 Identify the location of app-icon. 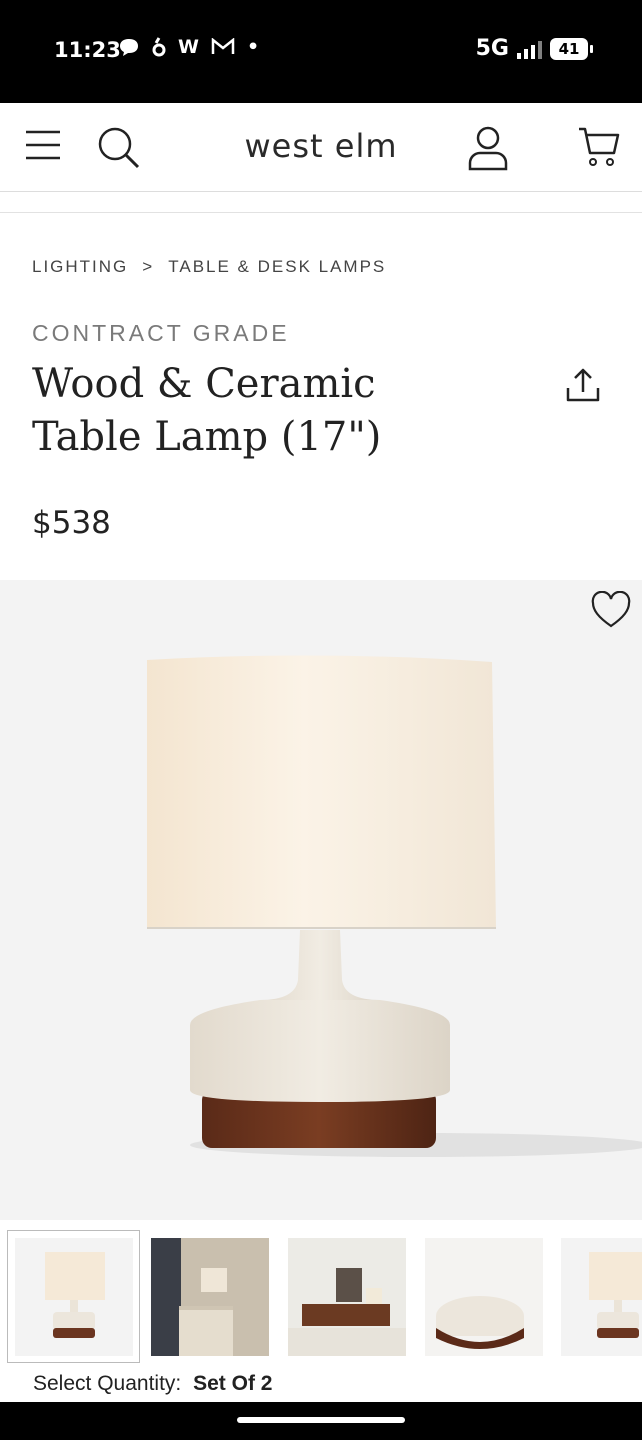
(159, 47).